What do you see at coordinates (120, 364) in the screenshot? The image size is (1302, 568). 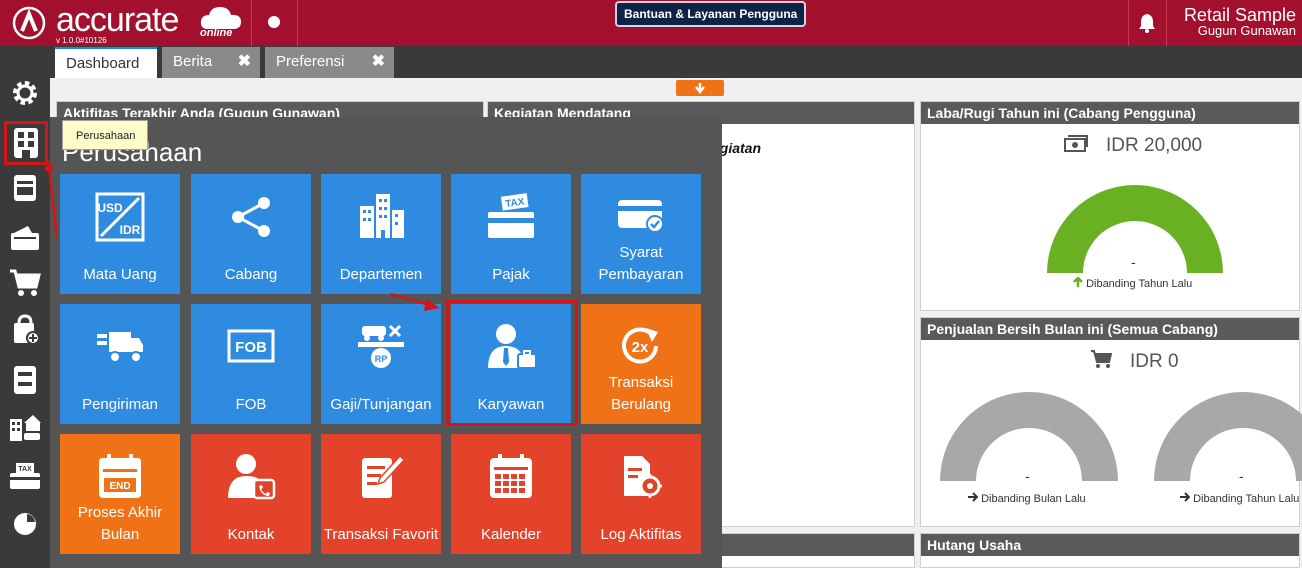 I see `tile-pengiriman: Pengiriman` at bounding box center [120, 364].